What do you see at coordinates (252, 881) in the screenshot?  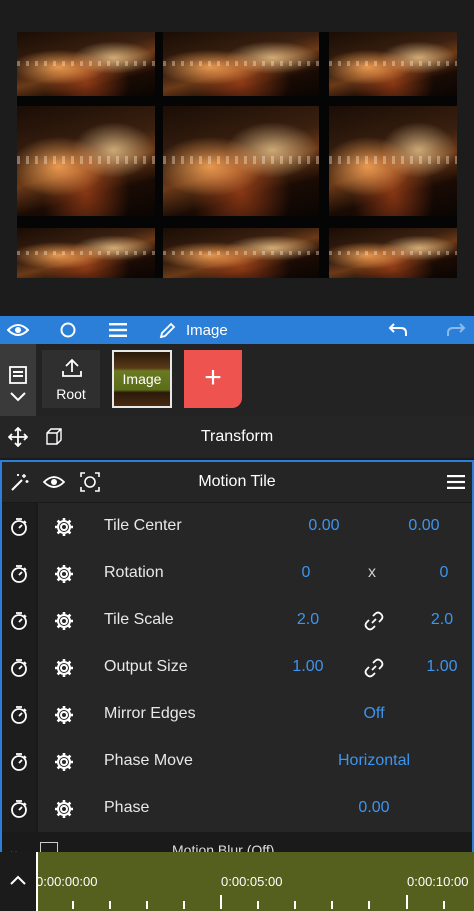 I see `time-label: 0:00:05:00` at bounding box center [252, 881].